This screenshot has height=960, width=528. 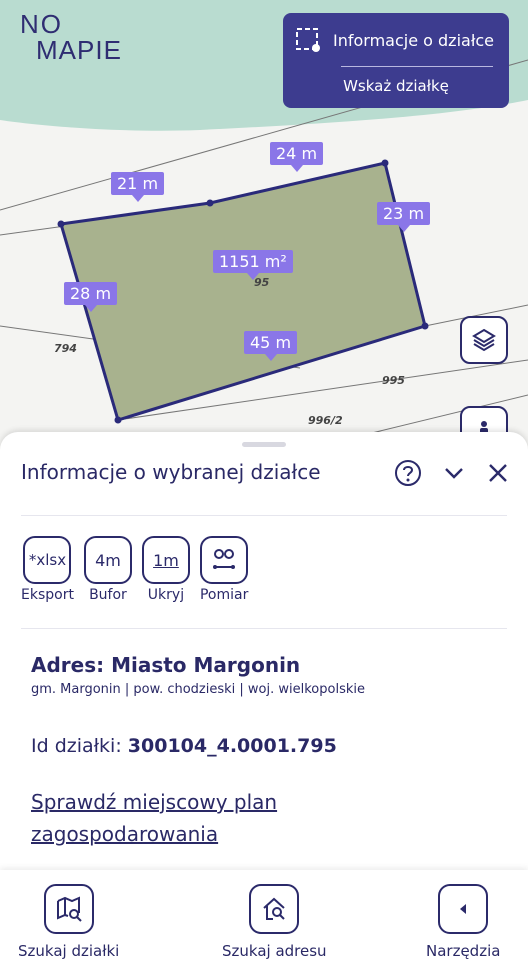 What do you see at coordinates (91, 297) in the screenshot?
I see `segment-label: 28 m` at bounding box center [91, 297].